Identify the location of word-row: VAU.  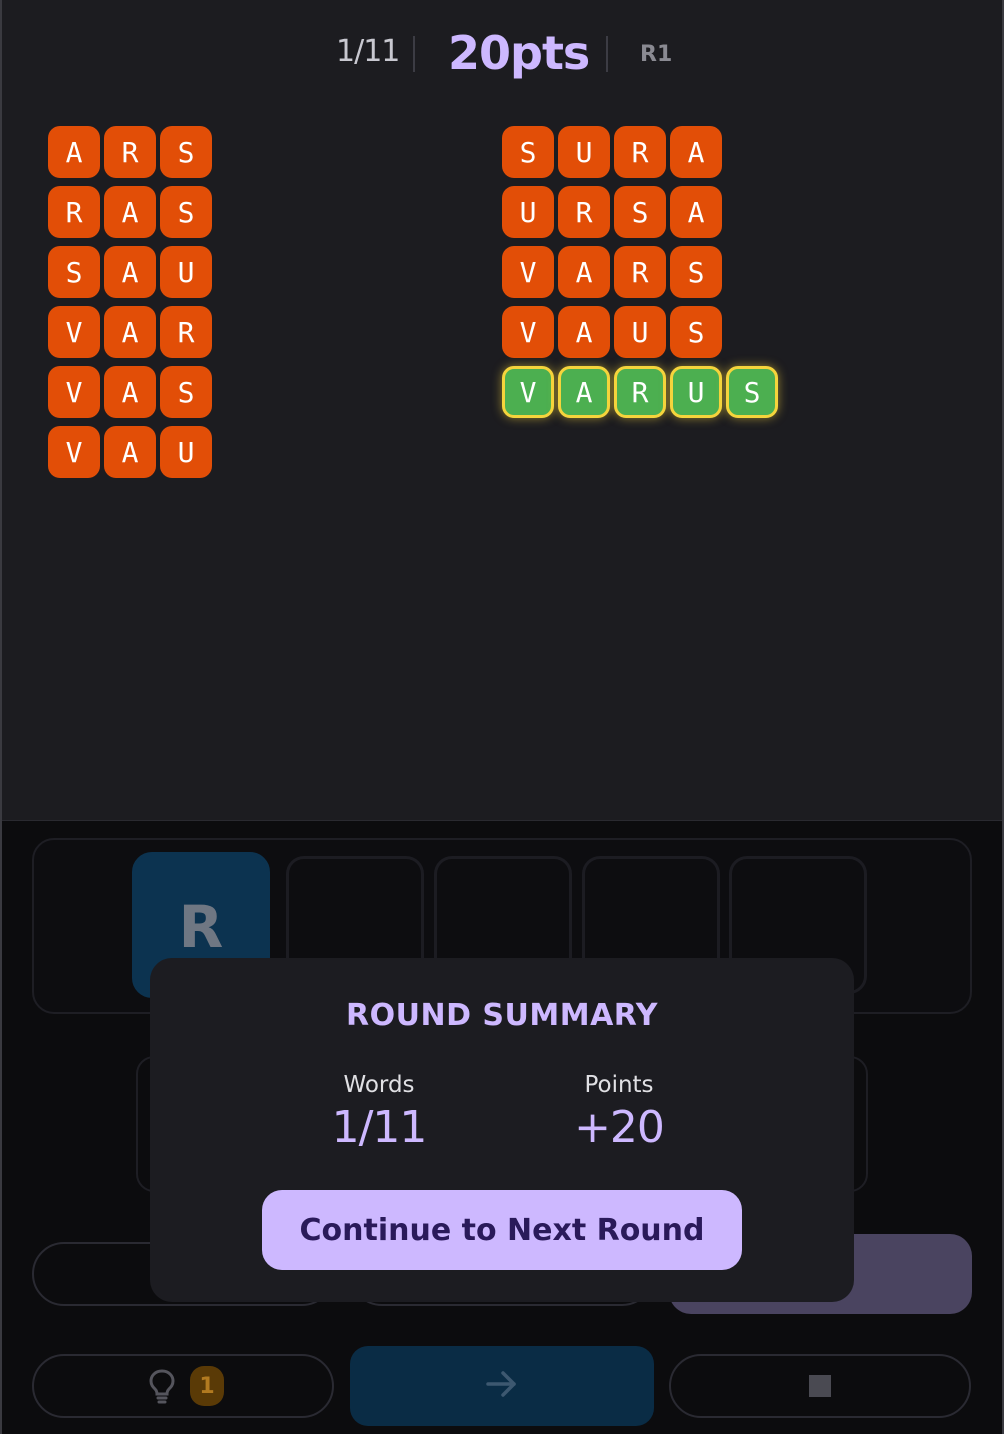
(130, 452).